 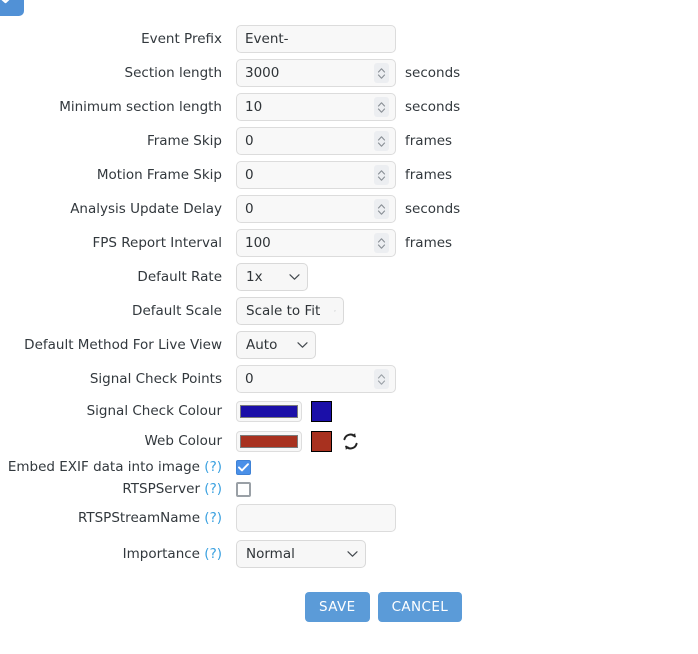 What do you see at coordinates (157, 242) in the screenshot?
I see `label-fps-report-interval: FPS Report Interval` at bounding box center [157, 242].